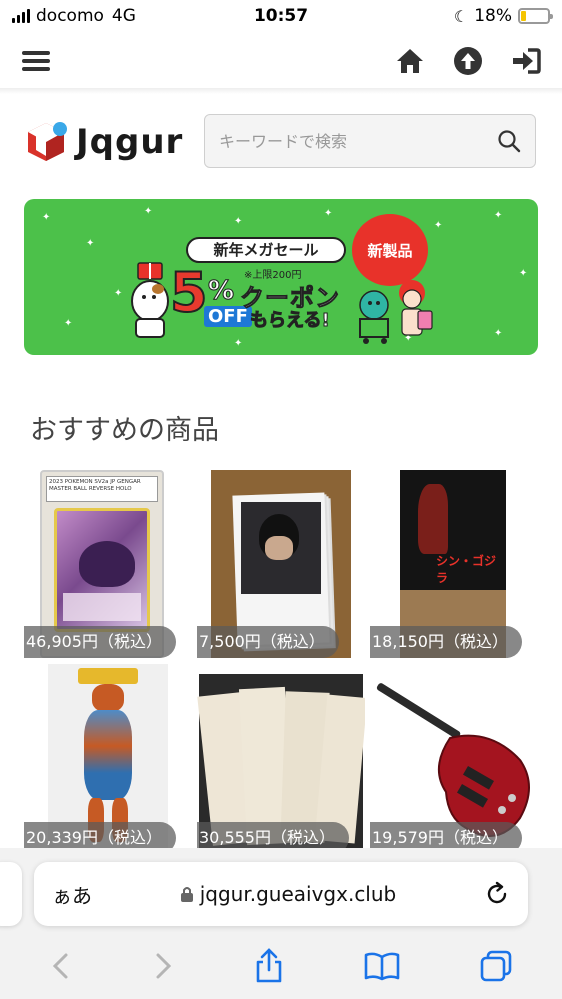 The width and height of the screenshot is (562, 999). Describe the element at coordinates (100, 642) in the screenshot. I see `product-price: 46,905円（税込）` at that location.